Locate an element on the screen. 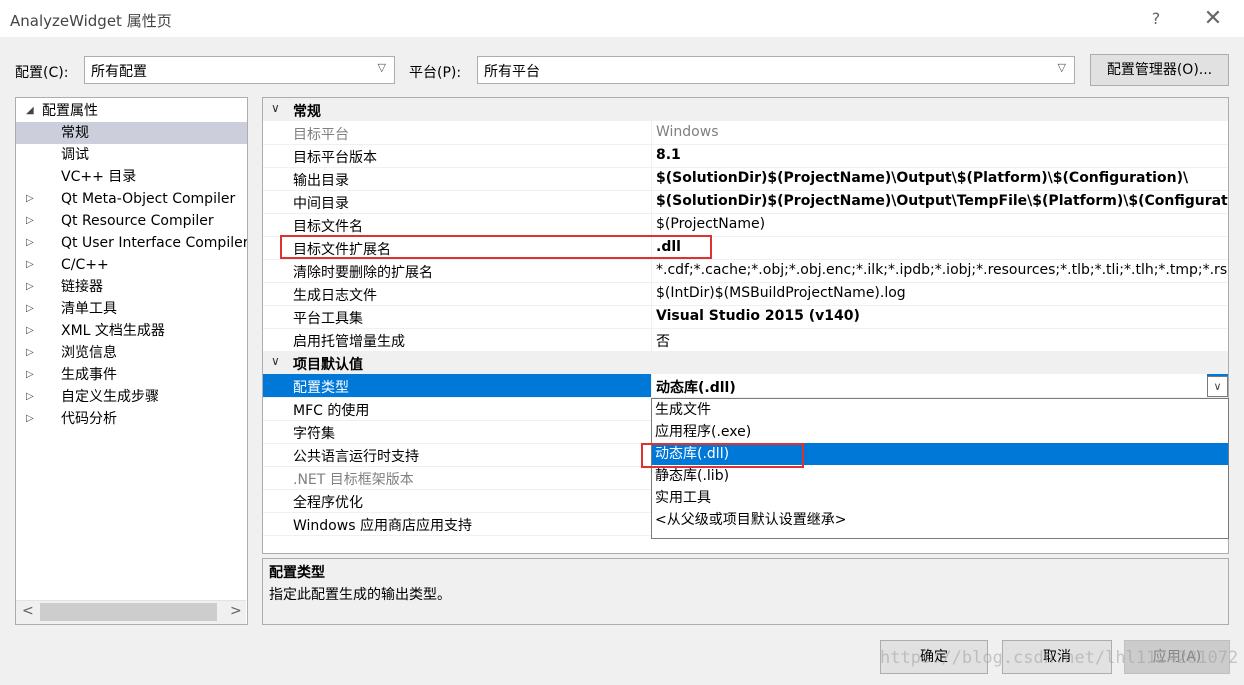  property-value: Visual Studio 2015 (v140) is located at coordinates (758, 316).